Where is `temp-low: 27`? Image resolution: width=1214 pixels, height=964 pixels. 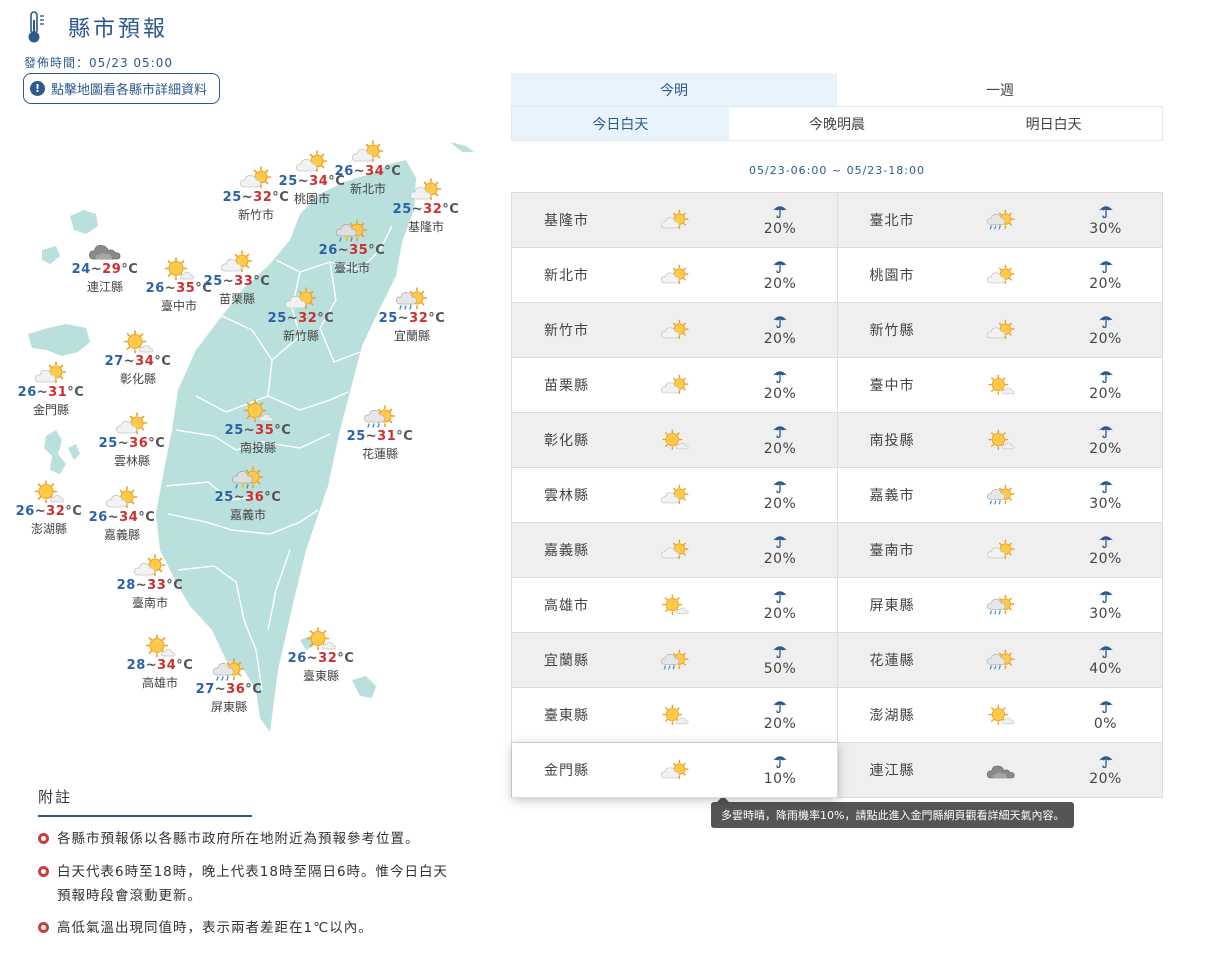 temp-low: 27 is located at coordinates (114, 361).